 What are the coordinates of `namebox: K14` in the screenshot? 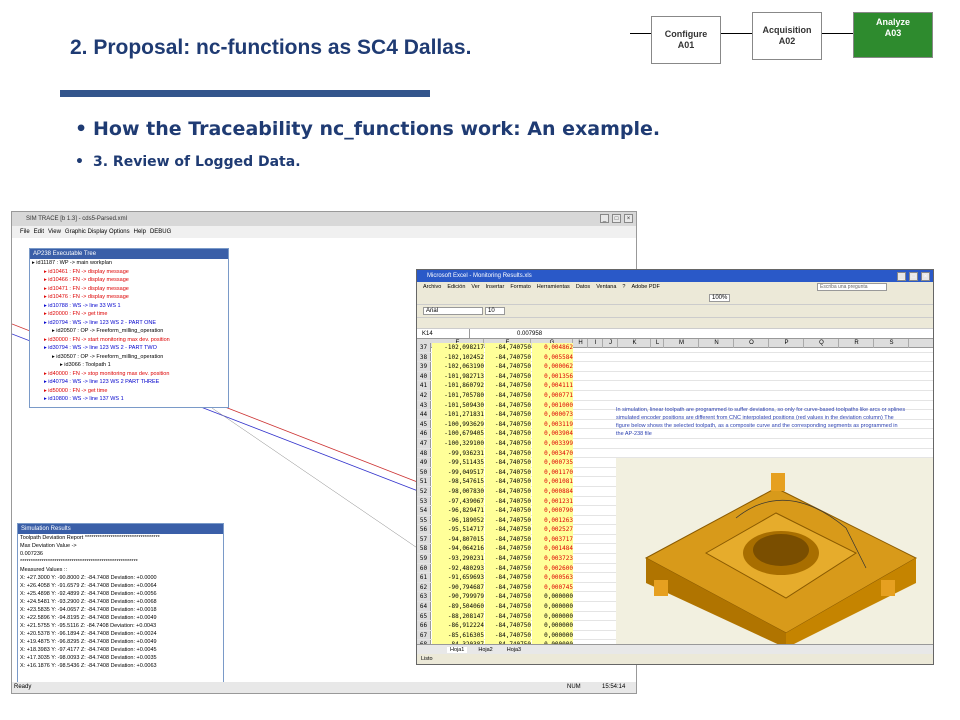 It's located at (445, 334).